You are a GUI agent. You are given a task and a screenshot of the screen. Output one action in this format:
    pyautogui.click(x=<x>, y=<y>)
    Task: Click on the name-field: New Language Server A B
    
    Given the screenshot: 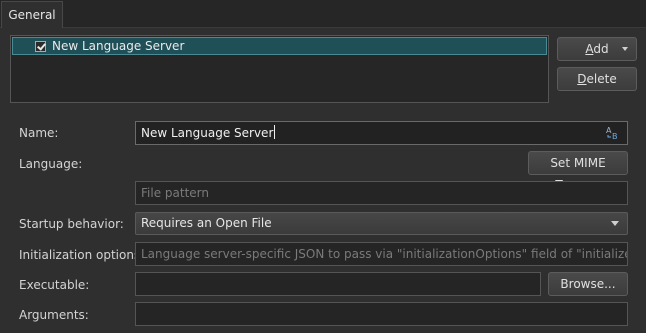 What is the action you would take?
    pyautogui.click(x=381, y=133)
    